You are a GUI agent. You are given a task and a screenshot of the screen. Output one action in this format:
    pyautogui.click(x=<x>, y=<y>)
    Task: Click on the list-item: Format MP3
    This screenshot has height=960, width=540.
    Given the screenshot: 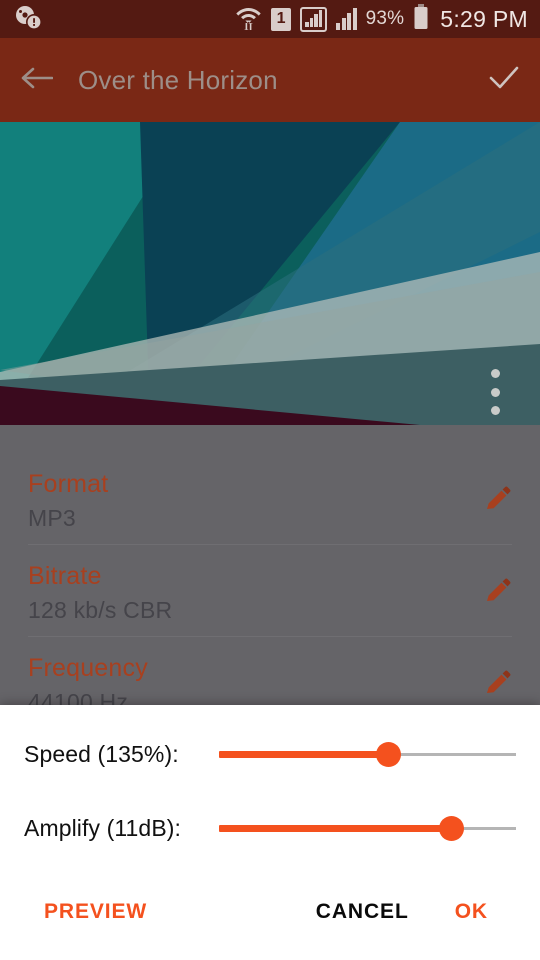 What is the action you would take?
    pyautogui.click(x=270, y=499)
    